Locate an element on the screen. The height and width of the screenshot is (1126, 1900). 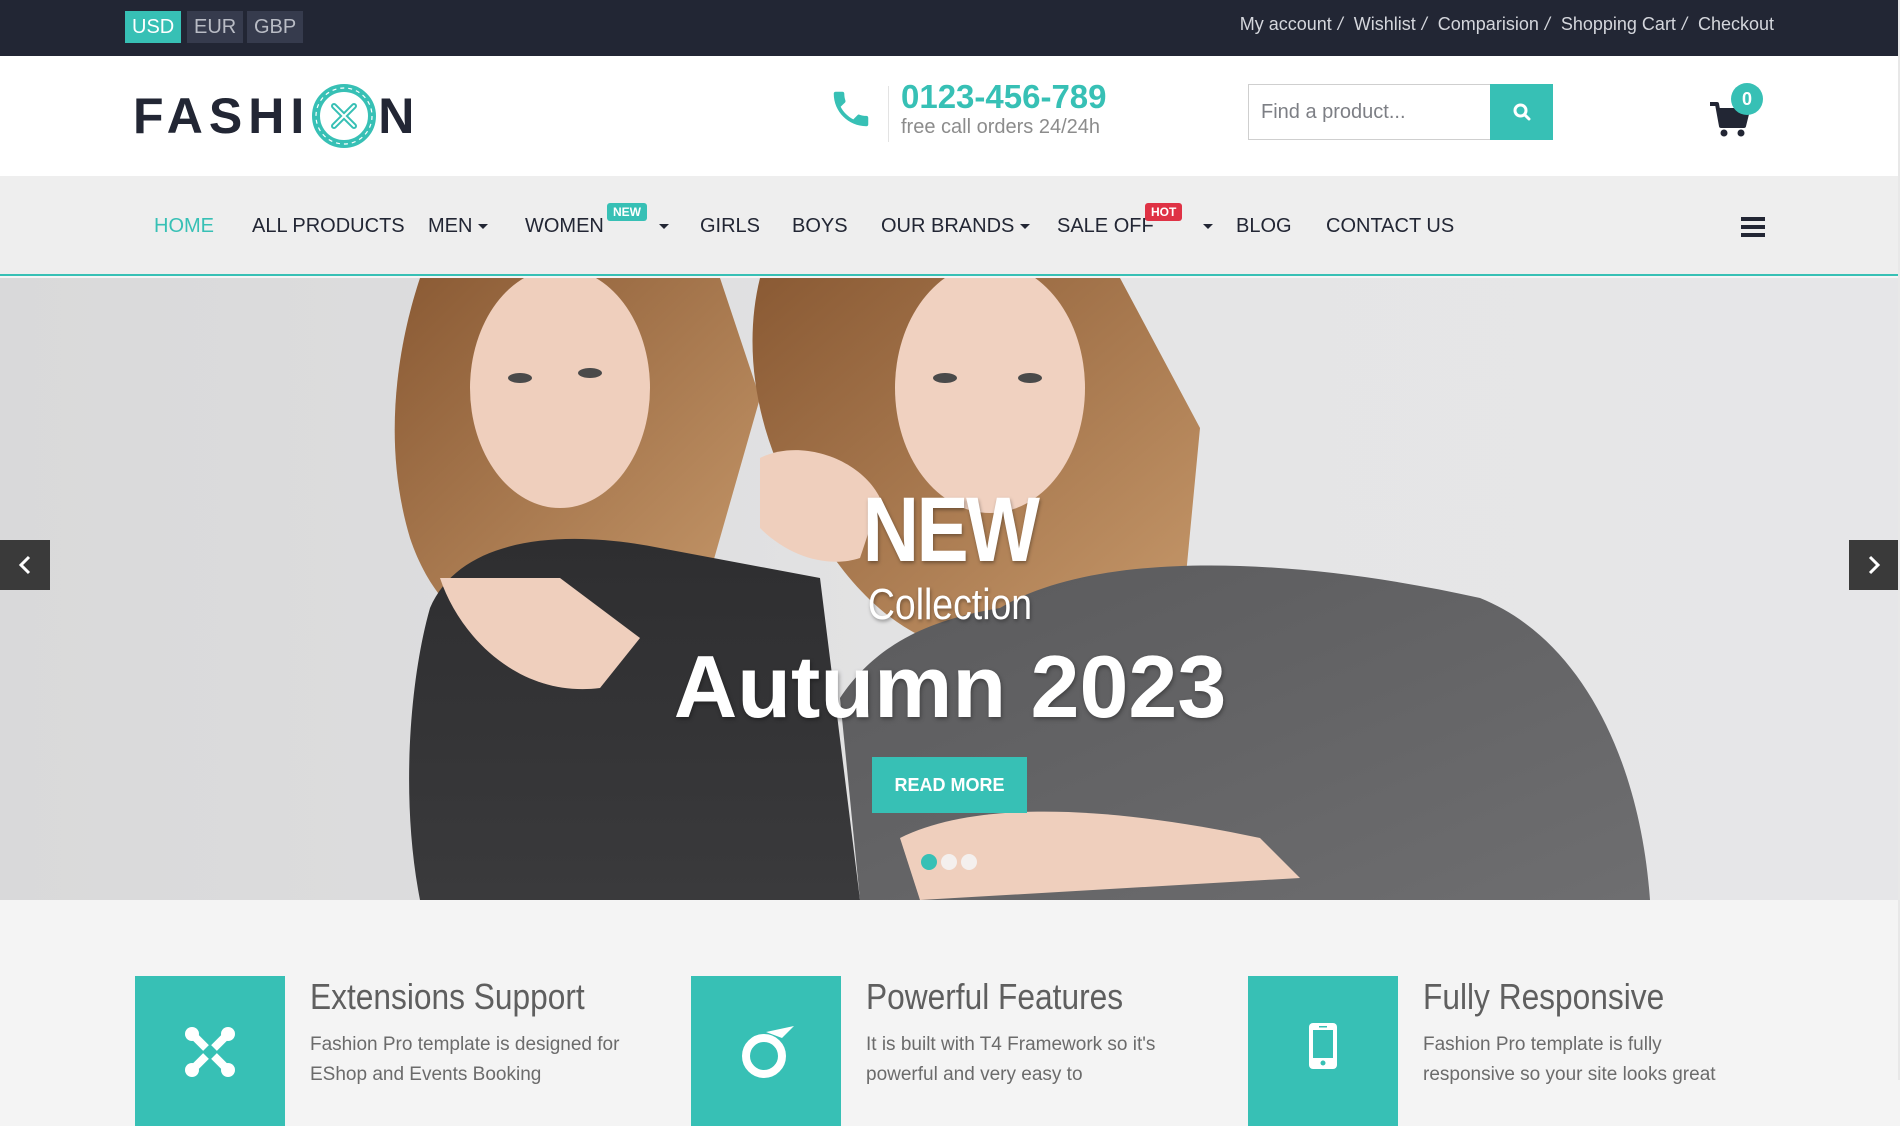
t4-framework-icon is located at coordinates (768, 1052).